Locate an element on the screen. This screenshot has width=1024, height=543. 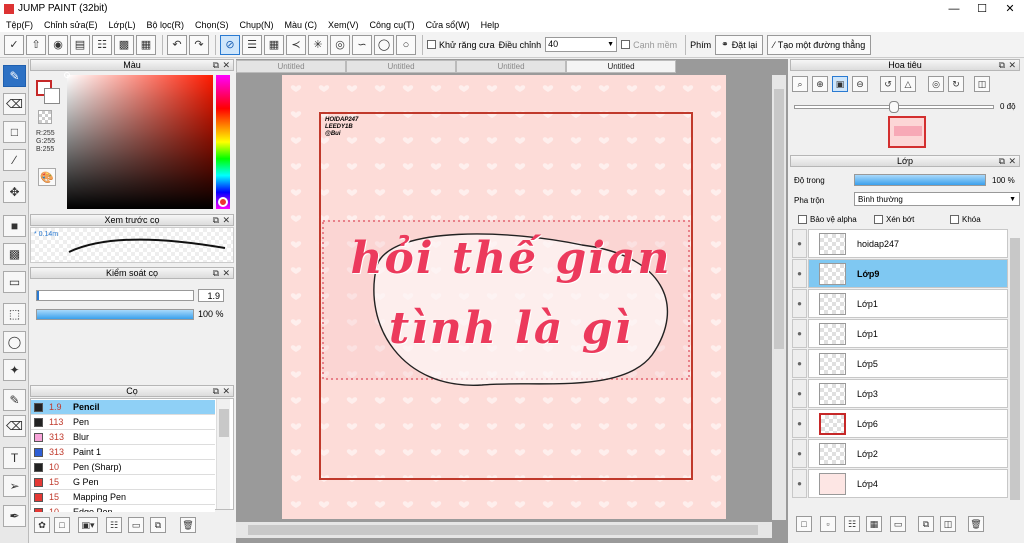
brush-item: 15 Mapping Pen is located at coordinates (123, 497).